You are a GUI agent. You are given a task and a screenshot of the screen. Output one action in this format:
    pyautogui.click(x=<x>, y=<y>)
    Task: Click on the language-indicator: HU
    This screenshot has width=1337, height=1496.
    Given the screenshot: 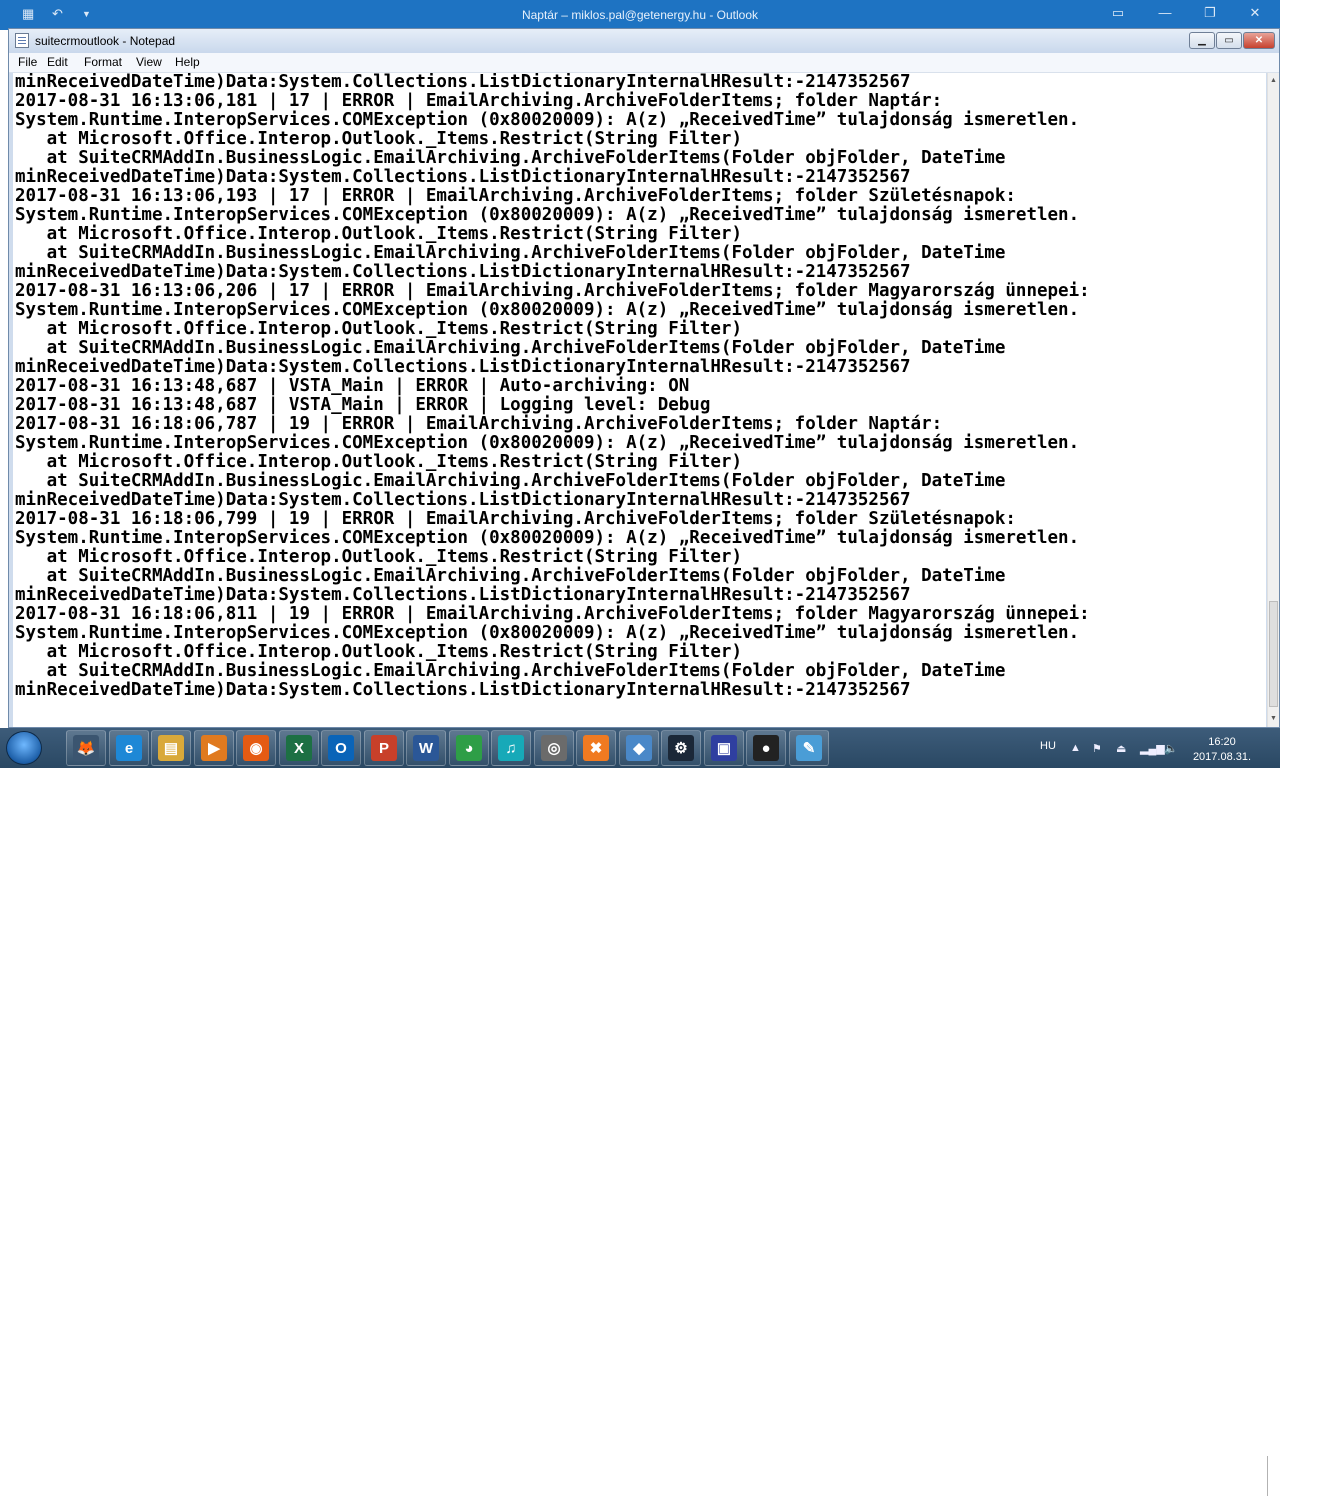 What is the action you would take?
    pyautogui.click(x=1048, y=746)
    